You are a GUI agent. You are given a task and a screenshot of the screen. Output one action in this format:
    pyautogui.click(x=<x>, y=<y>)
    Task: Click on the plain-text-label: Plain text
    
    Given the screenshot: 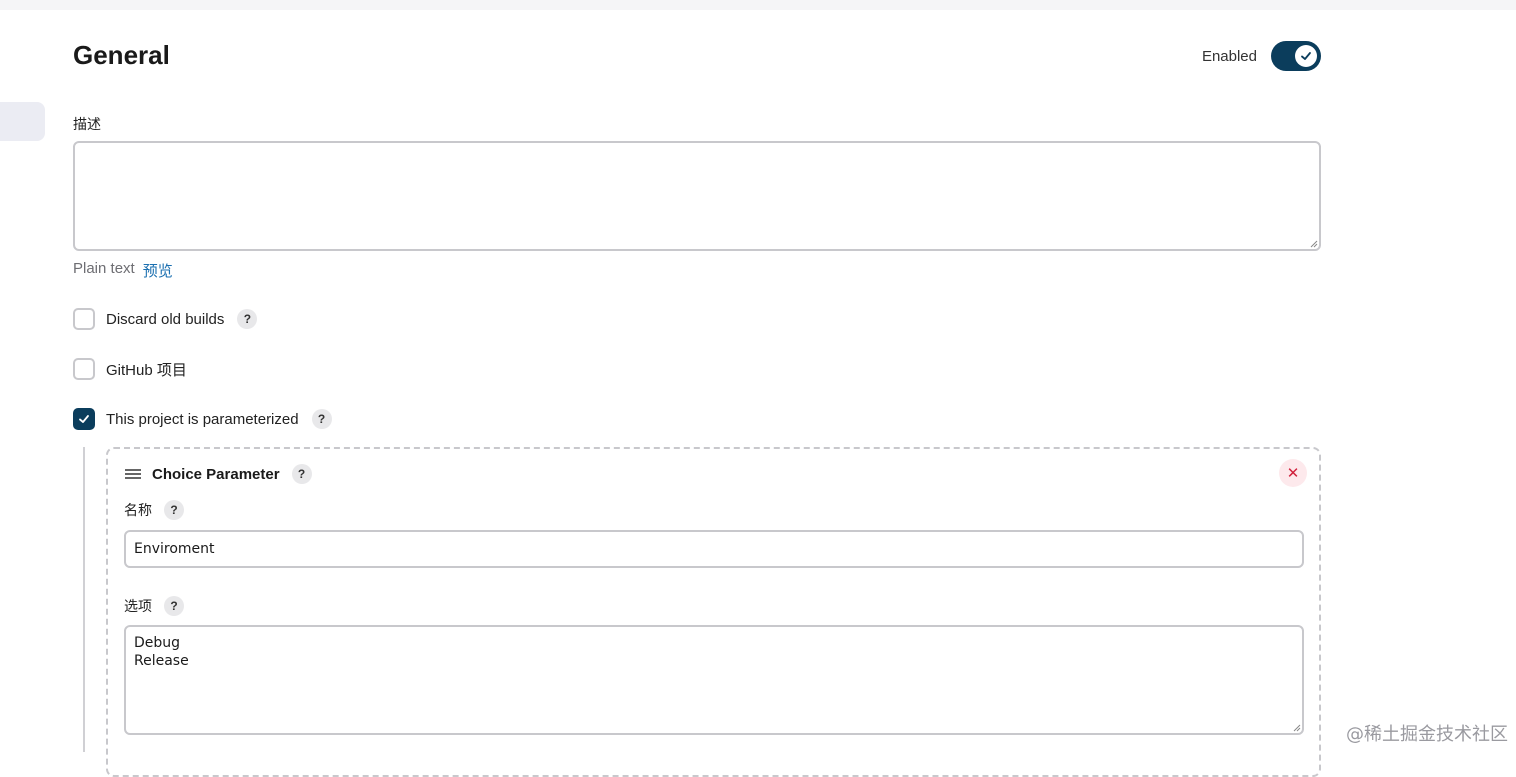 What is the action you would take?
    pyautogui.click(x=104, y=270)
    